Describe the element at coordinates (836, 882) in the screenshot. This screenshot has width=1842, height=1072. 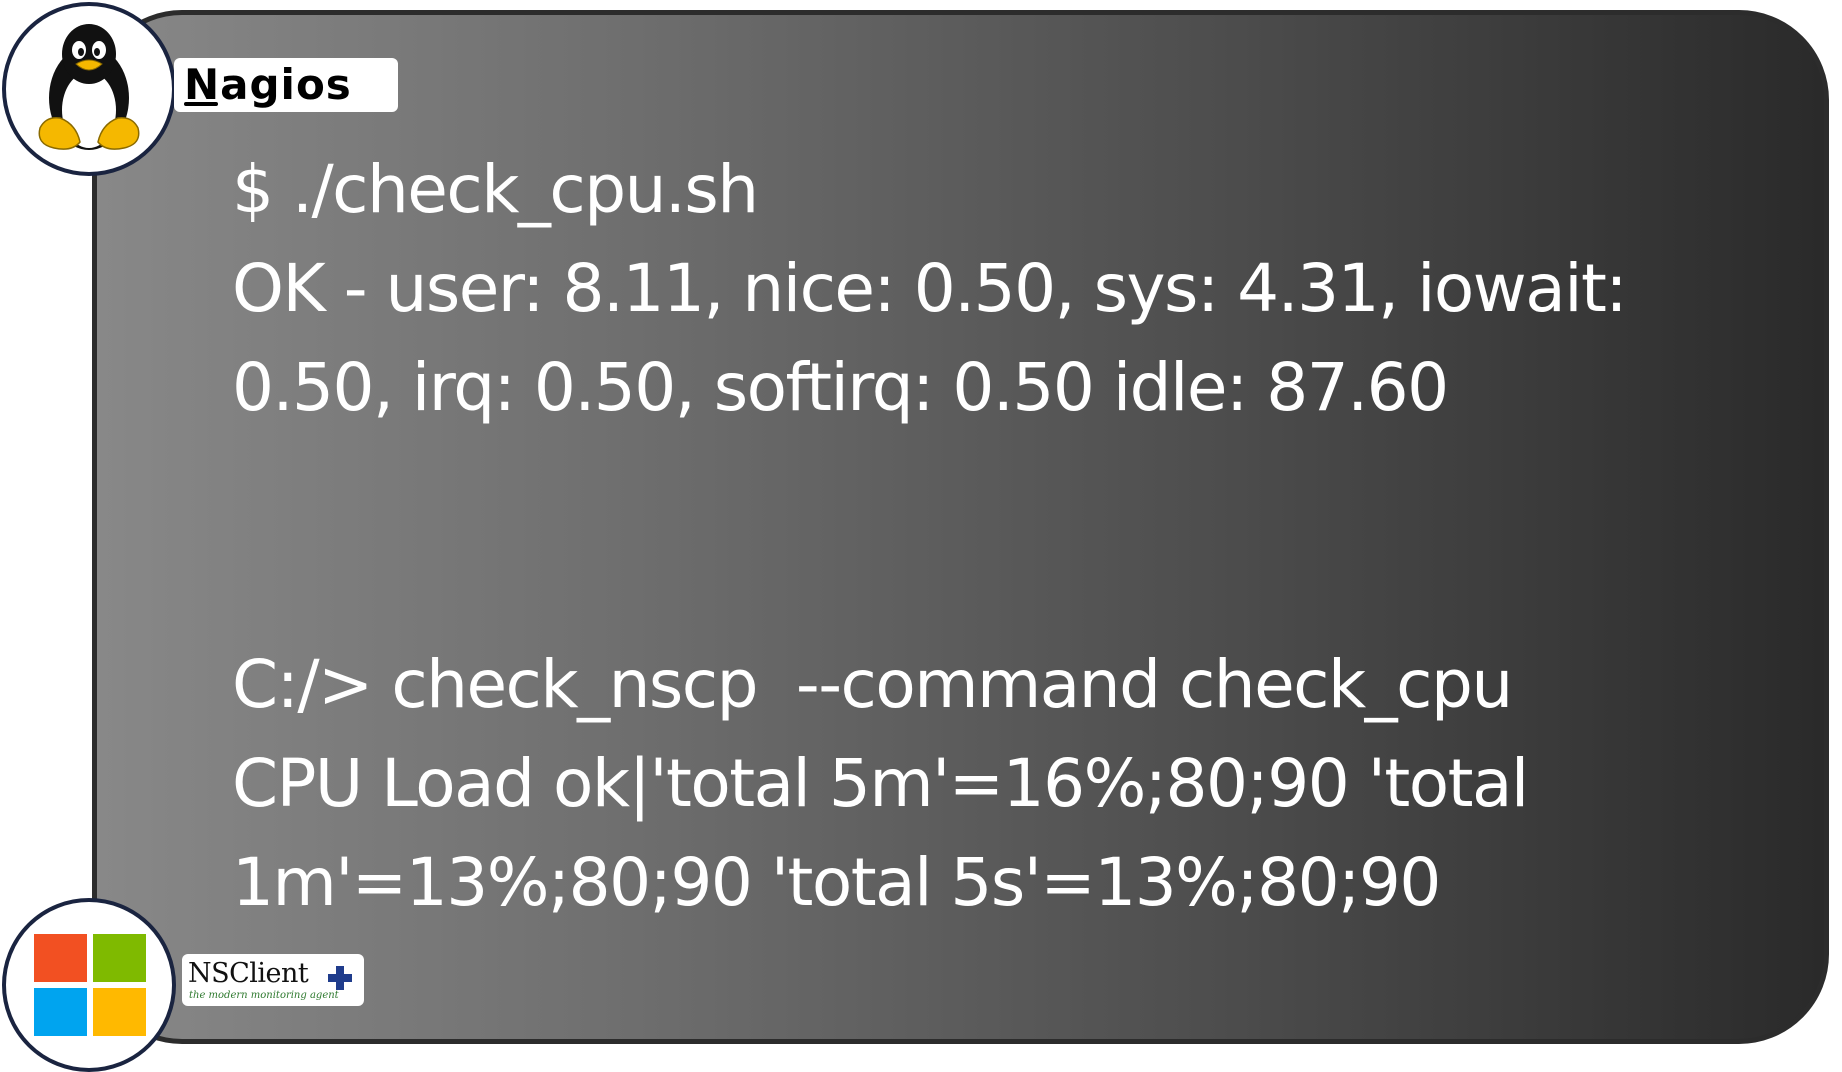
I see `windows-output-line-2: 1m'=13%;80;90 'total 5s'=13%;80;90` at that location.